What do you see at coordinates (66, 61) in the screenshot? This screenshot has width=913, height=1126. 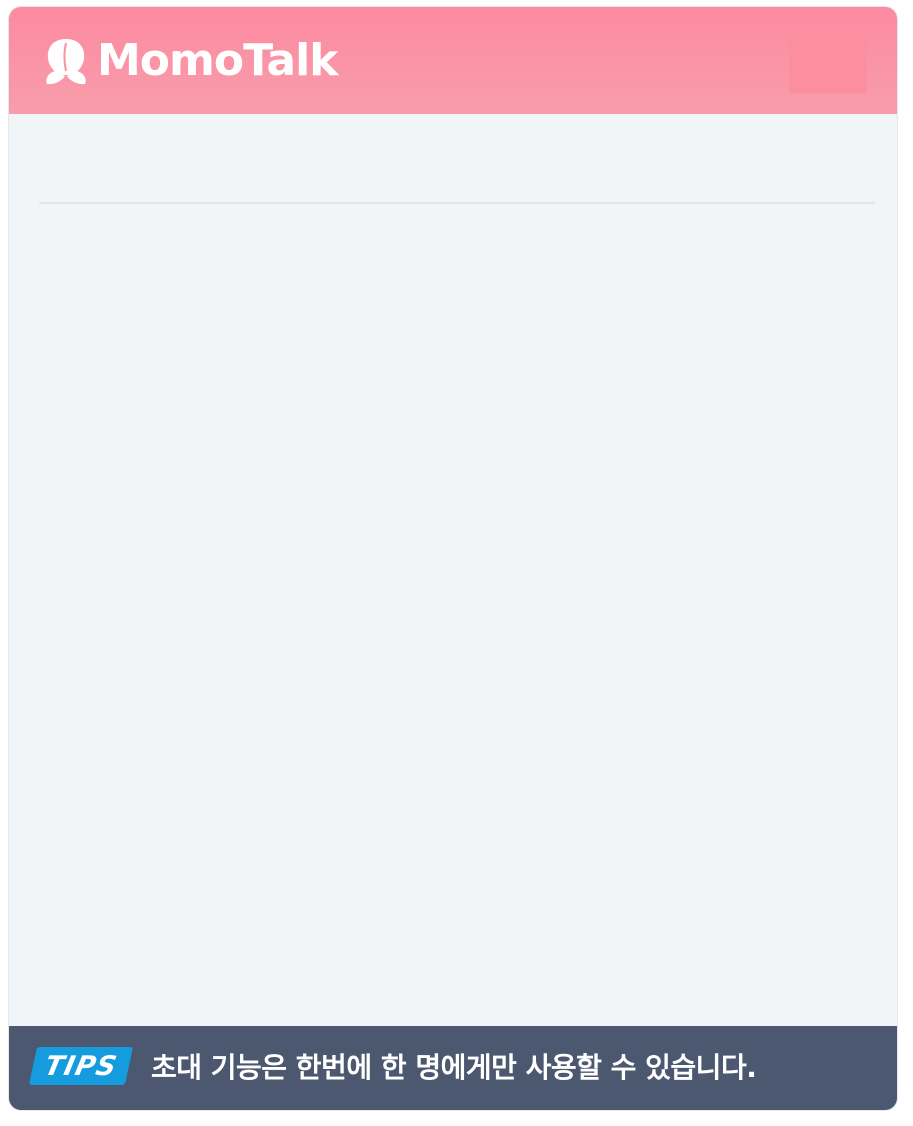 I see `peach-icon` at bounding box center [66, 61].